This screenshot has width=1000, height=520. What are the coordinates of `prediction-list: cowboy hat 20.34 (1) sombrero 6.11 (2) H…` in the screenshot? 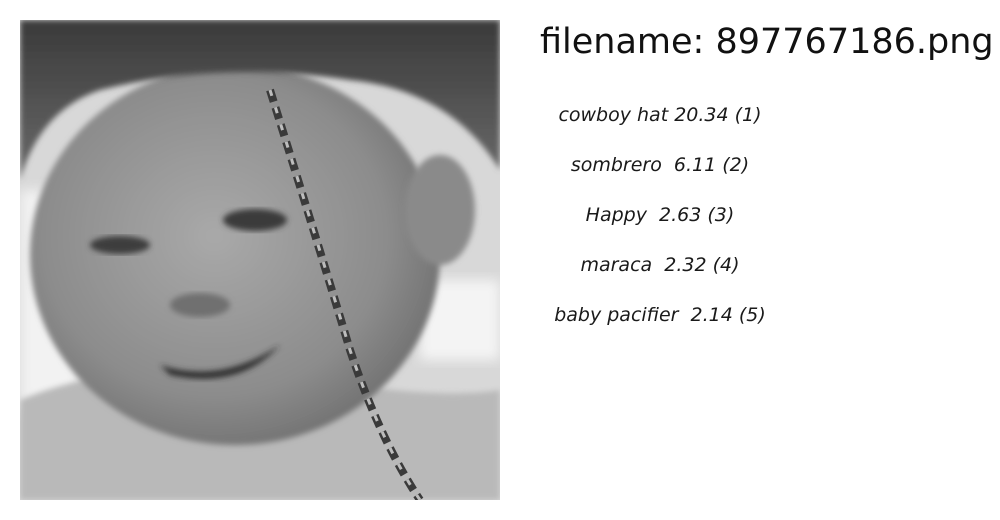 It's located at (660, 225).